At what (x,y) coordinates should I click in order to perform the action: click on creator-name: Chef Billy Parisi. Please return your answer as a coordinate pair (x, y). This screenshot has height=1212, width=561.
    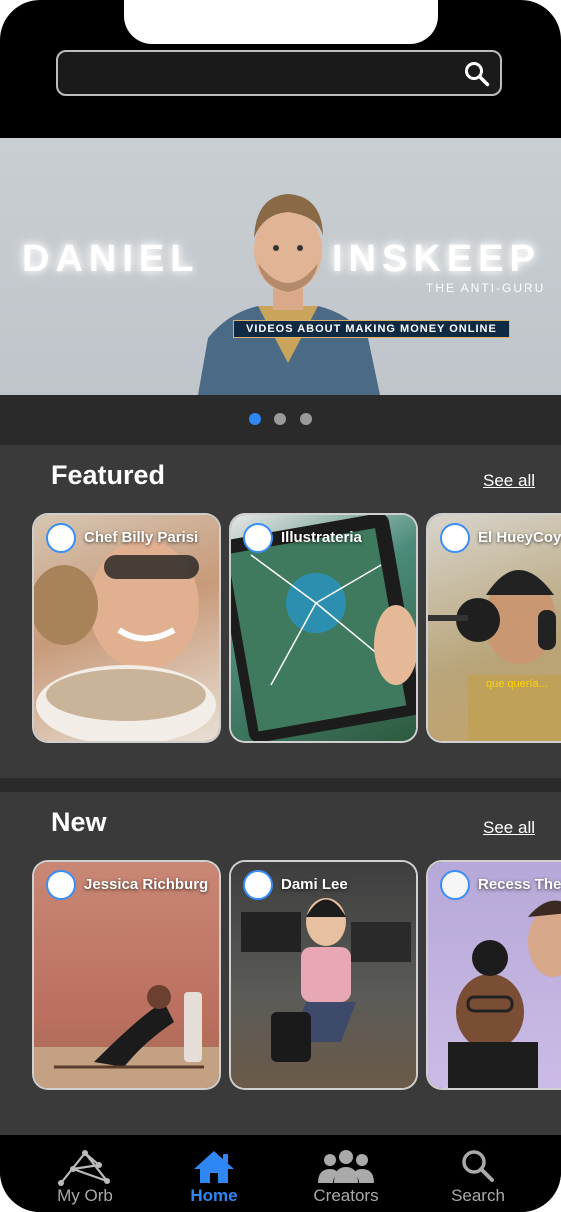
    Looking at the image, I should click on (141, 537).